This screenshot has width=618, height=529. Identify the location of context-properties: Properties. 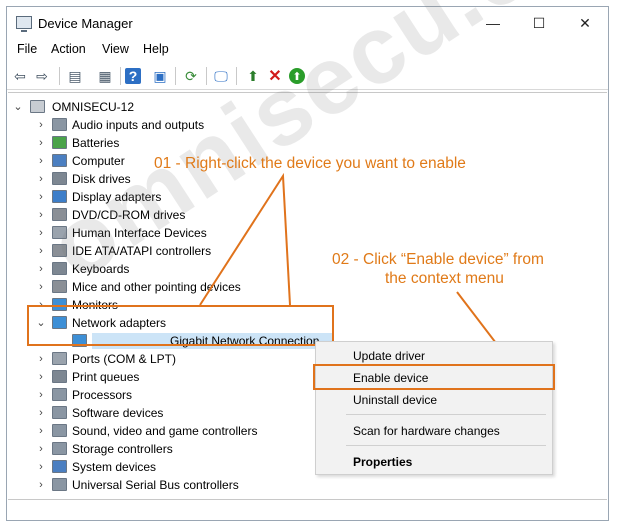
(382, 462).